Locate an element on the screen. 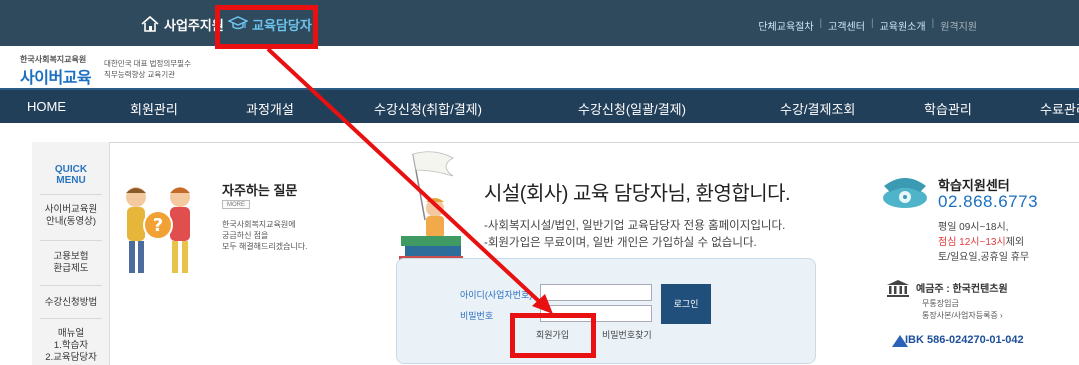  support-hours-holiday: 토/일요일,공휴일 휴무 is located at coordinates (984, 257).